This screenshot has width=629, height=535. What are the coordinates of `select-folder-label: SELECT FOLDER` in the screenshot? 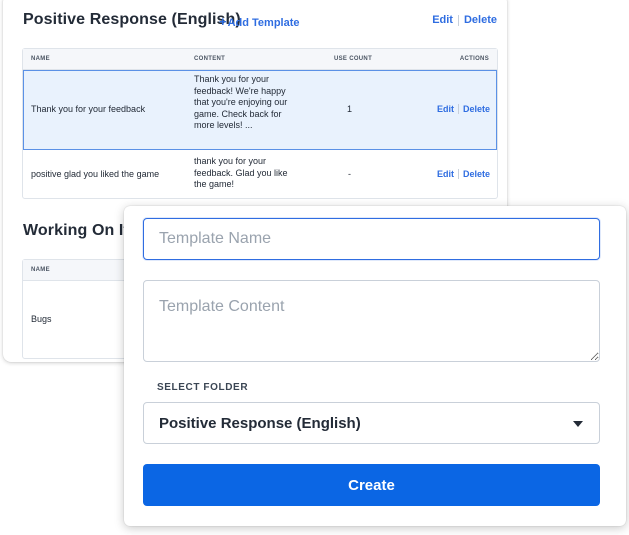 It's located at (203, 387).